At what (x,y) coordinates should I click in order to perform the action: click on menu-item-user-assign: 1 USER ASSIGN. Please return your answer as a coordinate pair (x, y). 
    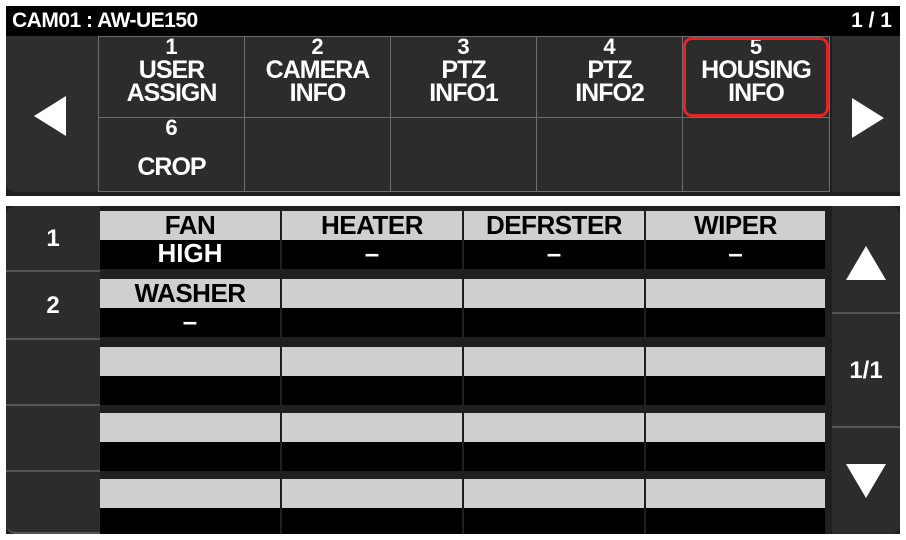
    Looking at the image, I should click on (171, 77).